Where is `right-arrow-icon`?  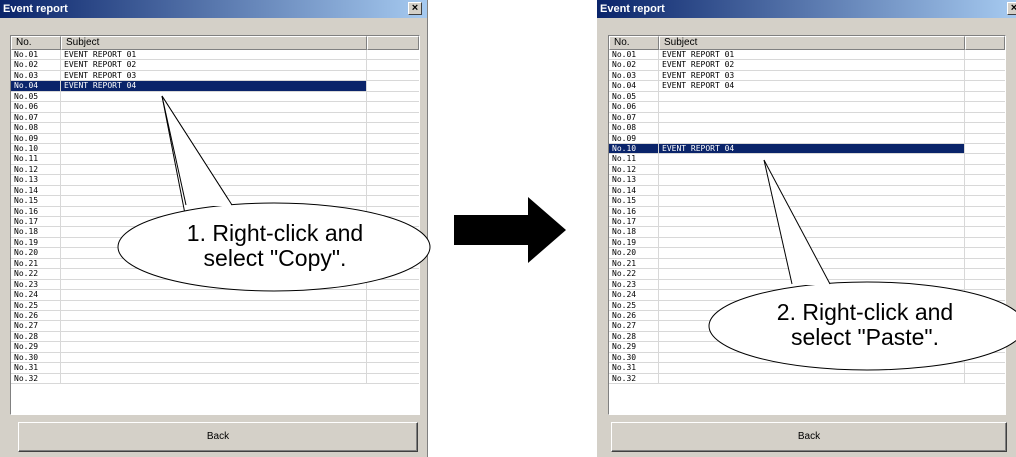
right-arrow-icon is located at coordinates (510, 230).